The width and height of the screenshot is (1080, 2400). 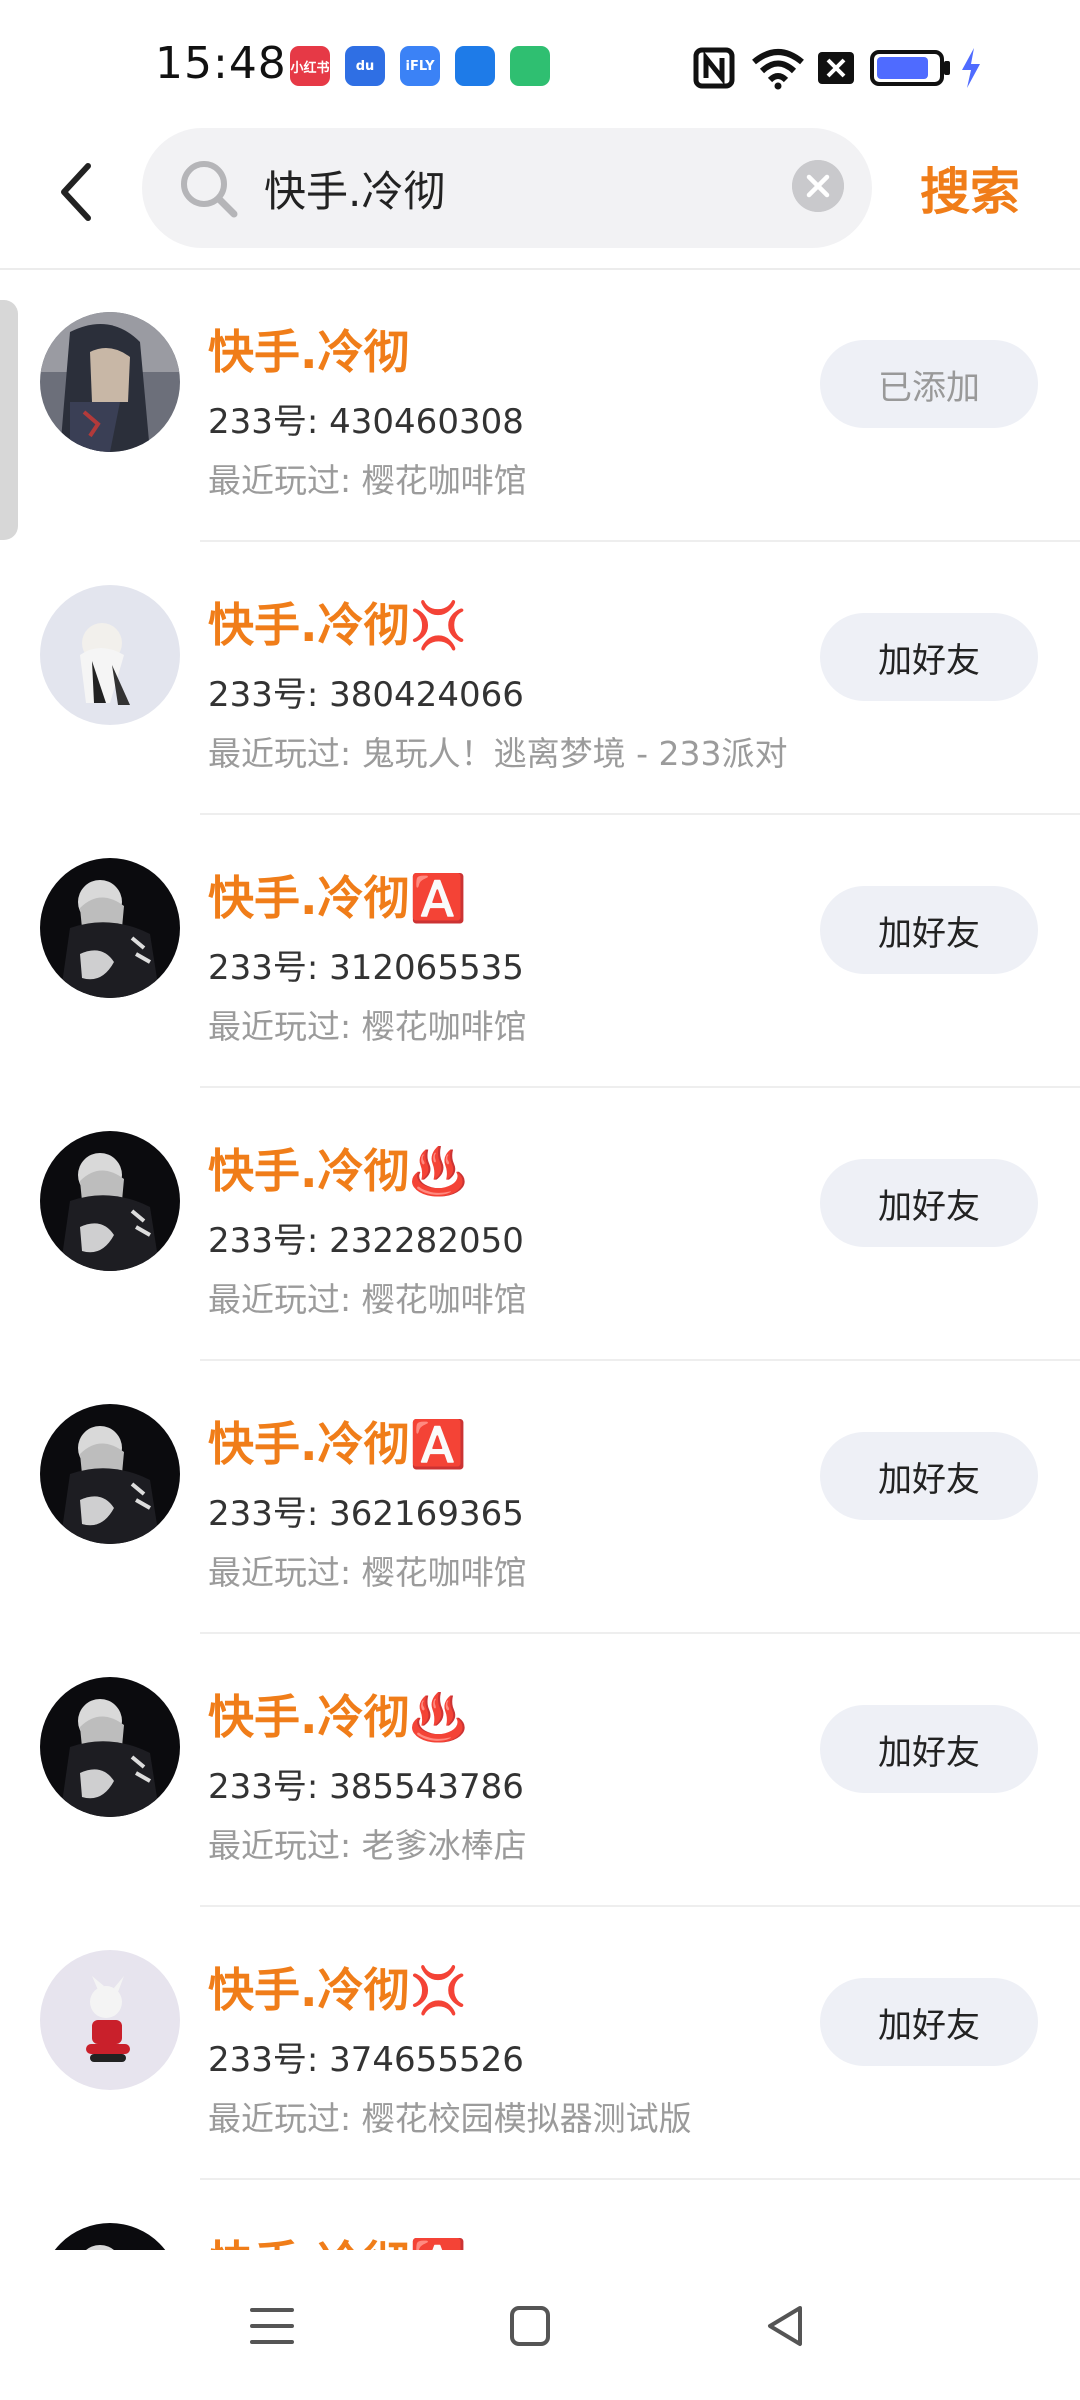 I want to click on search-header: 快手.冷彻 搜索, so click(x=540, y=198).